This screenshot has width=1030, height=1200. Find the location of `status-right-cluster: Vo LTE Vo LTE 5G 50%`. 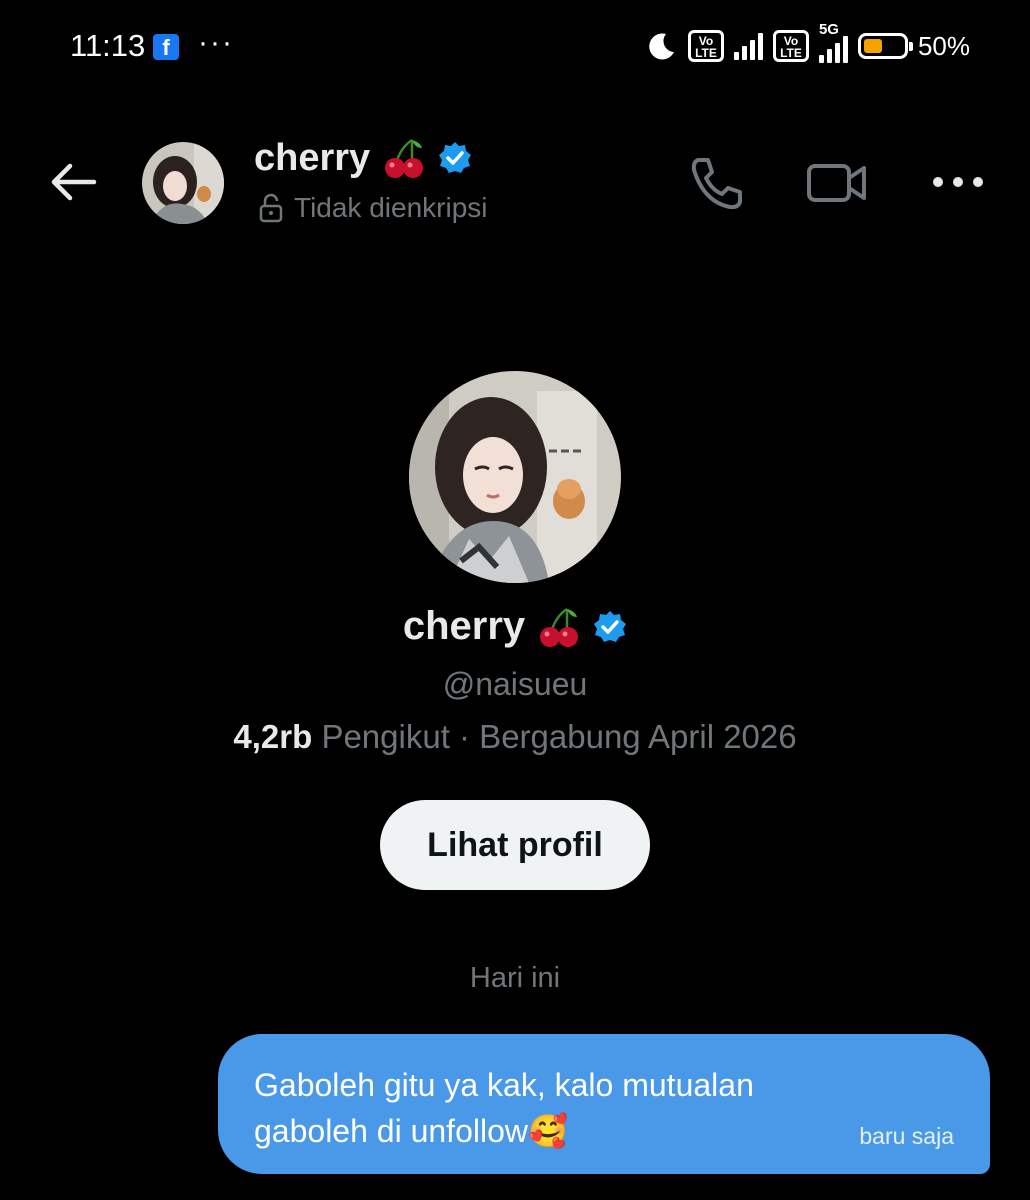

status-right-cluster: Vo LTE Vo LTE 5G 50% is located at coordinates (808, 43).